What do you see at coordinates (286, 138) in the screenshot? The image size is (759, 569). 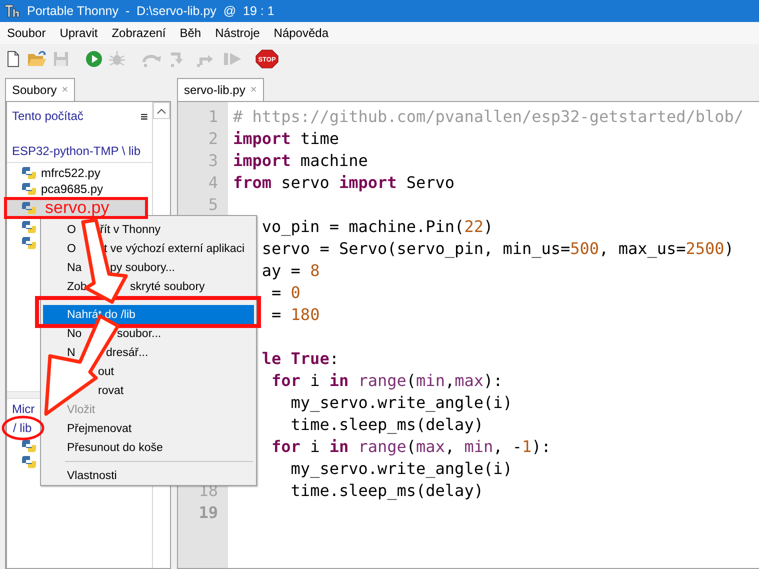 I see `code-line: import time` at bounding box center [286, 138].